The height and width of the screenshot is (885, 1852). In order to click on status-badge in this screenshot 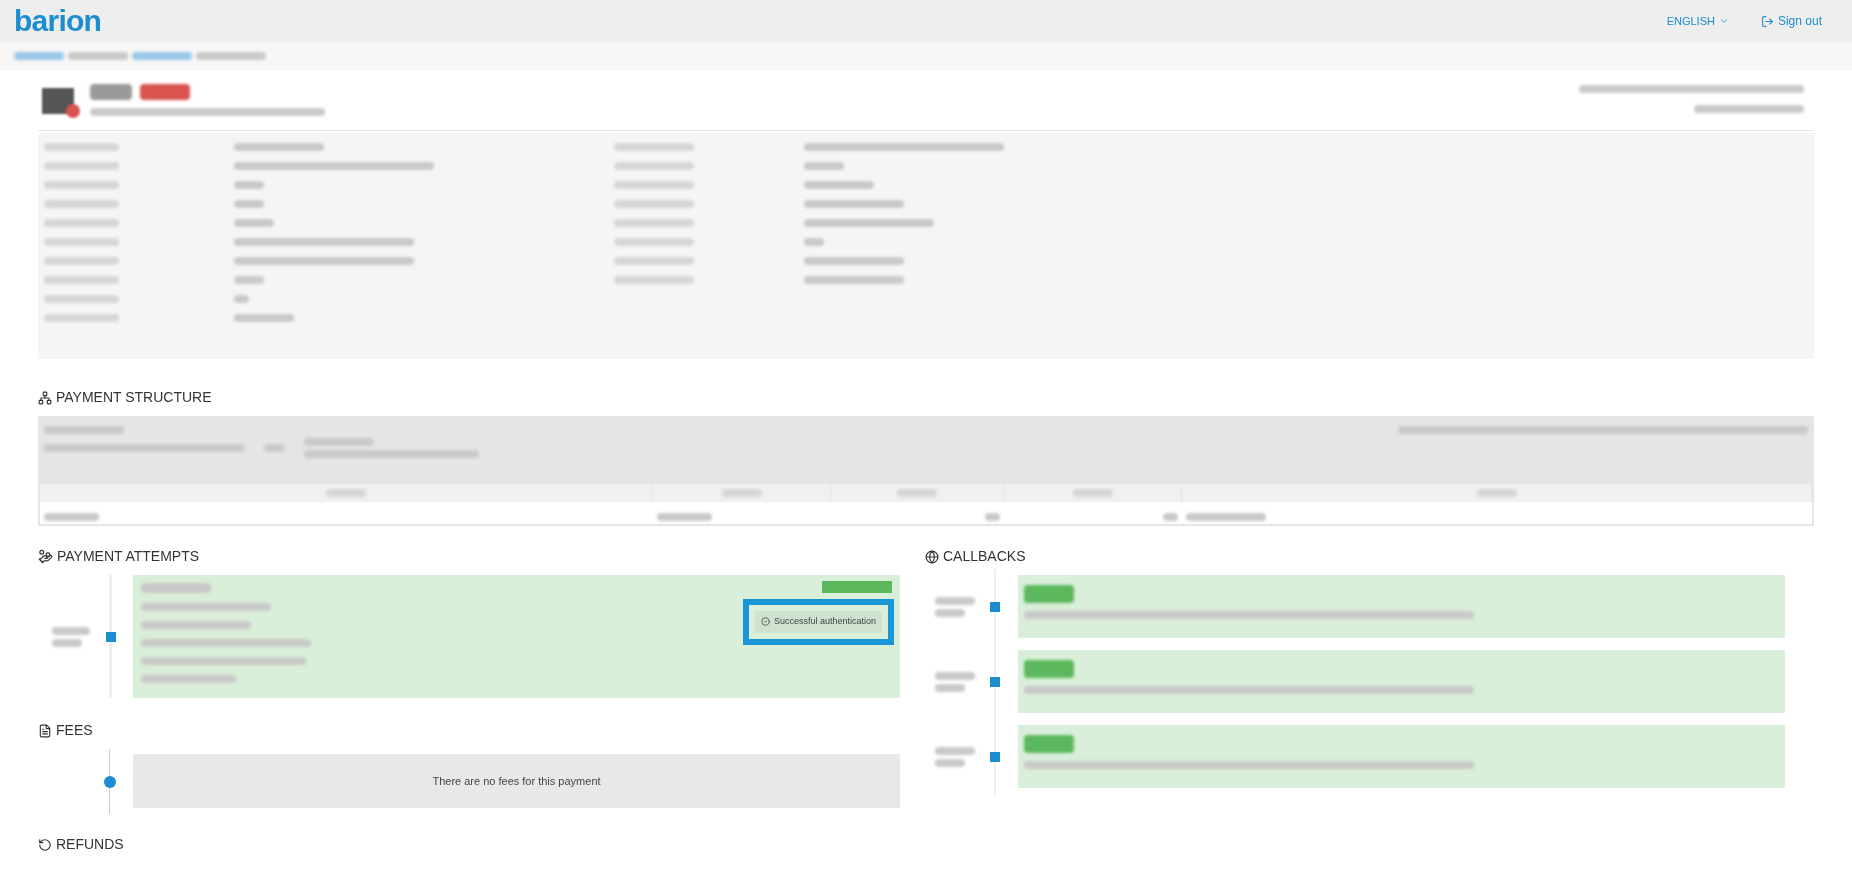, I will do `click(857, 587)`.